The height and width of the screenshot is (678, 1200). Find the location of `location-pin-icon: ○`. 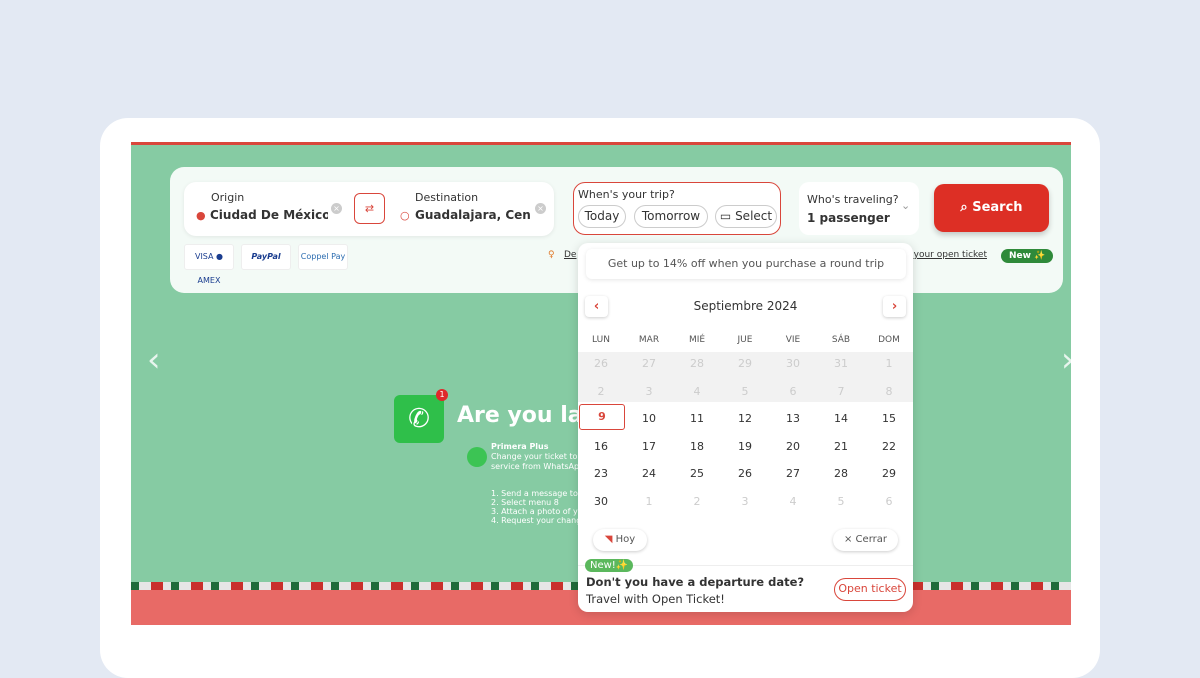

location-pin-icon: ○ is located at coordinates (405, 215).